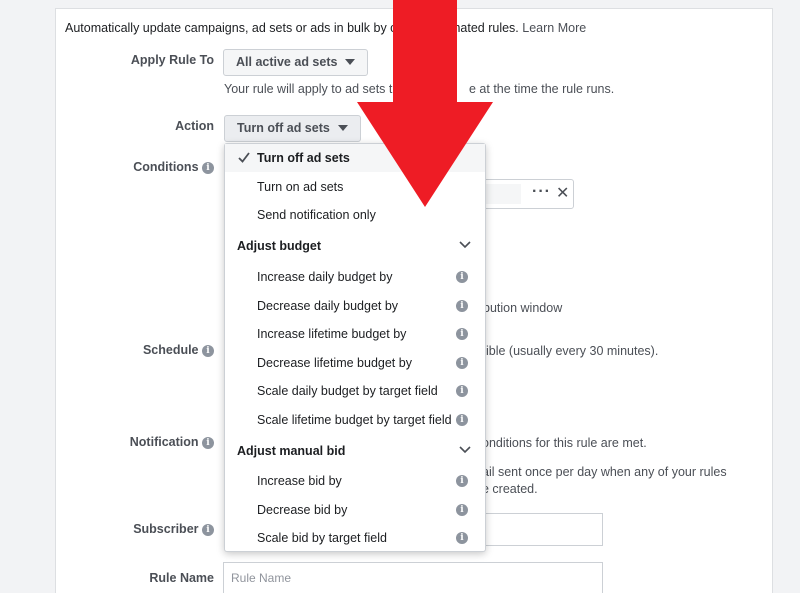 The width and height of the screenshot is (800, 593). Describe the element at coordinates (355, 451) in the screenshot. I see `menu-group-adjust-manual-bid: Adjust manual bid` at that location.